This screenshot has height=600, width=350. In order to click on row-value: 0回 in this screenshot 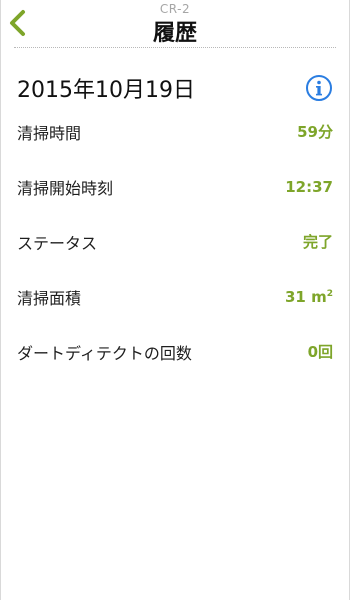, I will do `click(320, 352)`.